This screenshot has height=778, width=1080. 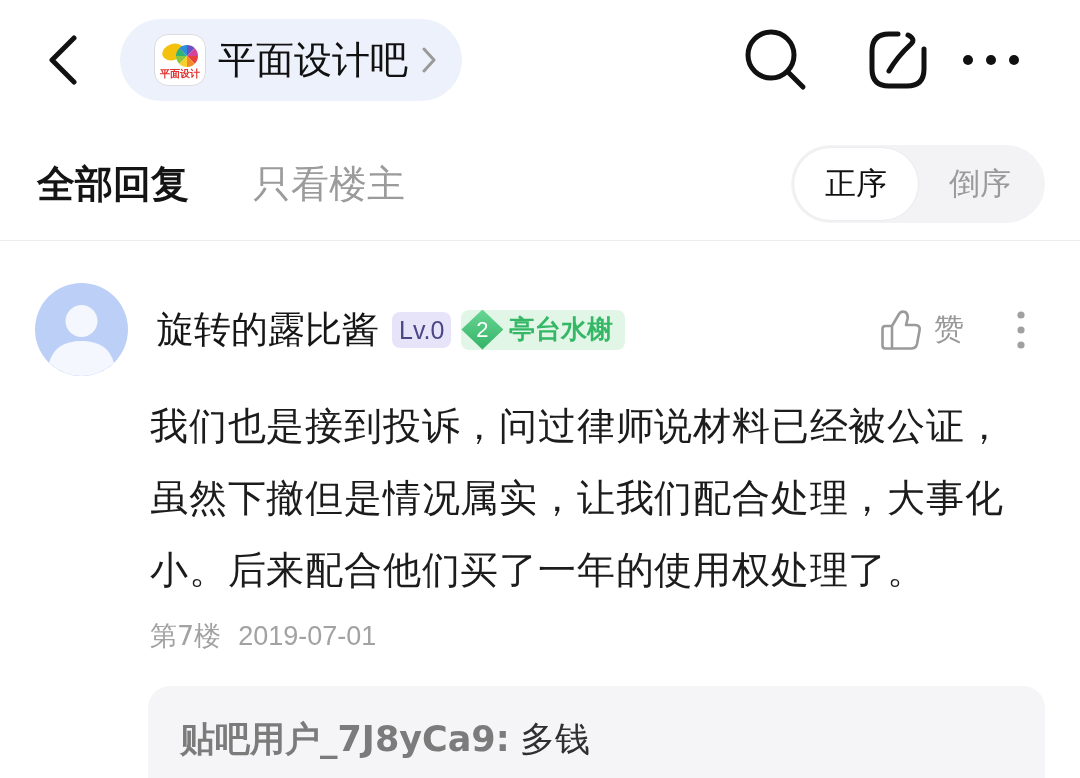 What do you see at coordinates (422, 329) in the screenshot?
I see `level-badge: Lv.0` at bounding box center [422, 329].